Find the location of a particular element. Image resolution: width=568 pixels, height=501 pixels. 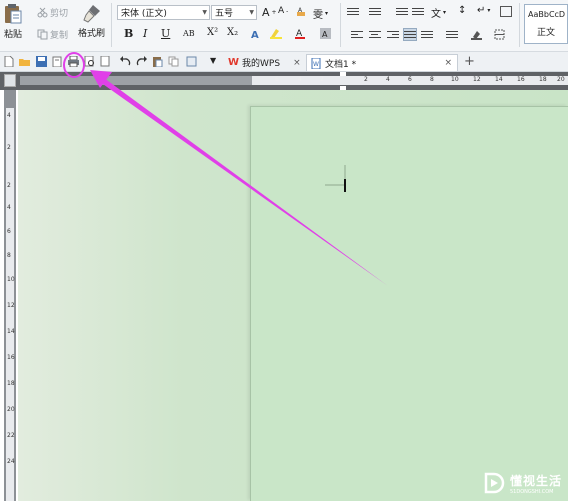

shading-icon is located at coordinates (476, 34).